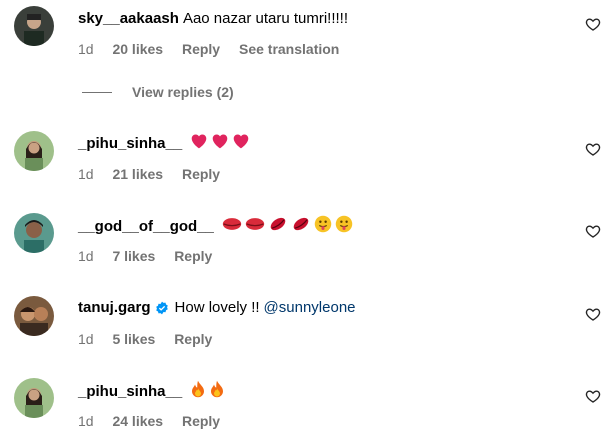  I want to click on verified-badge-icon, so click(161, 308).